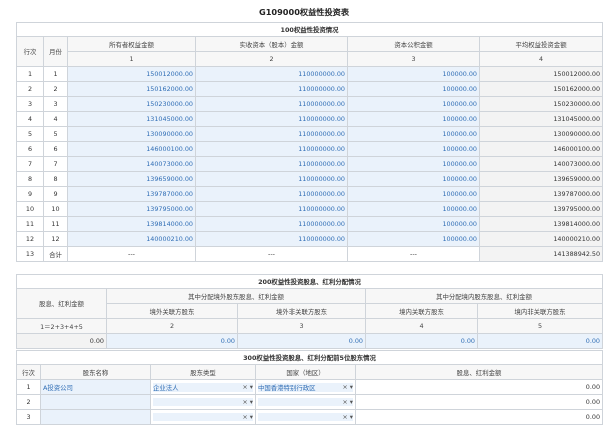 This screenshot has width=608, height=425. What do you see at coordinates (131, 224) in the screenshot?
I see `owner-equity-input: 139814000.00` at bounding box center [131, 224].